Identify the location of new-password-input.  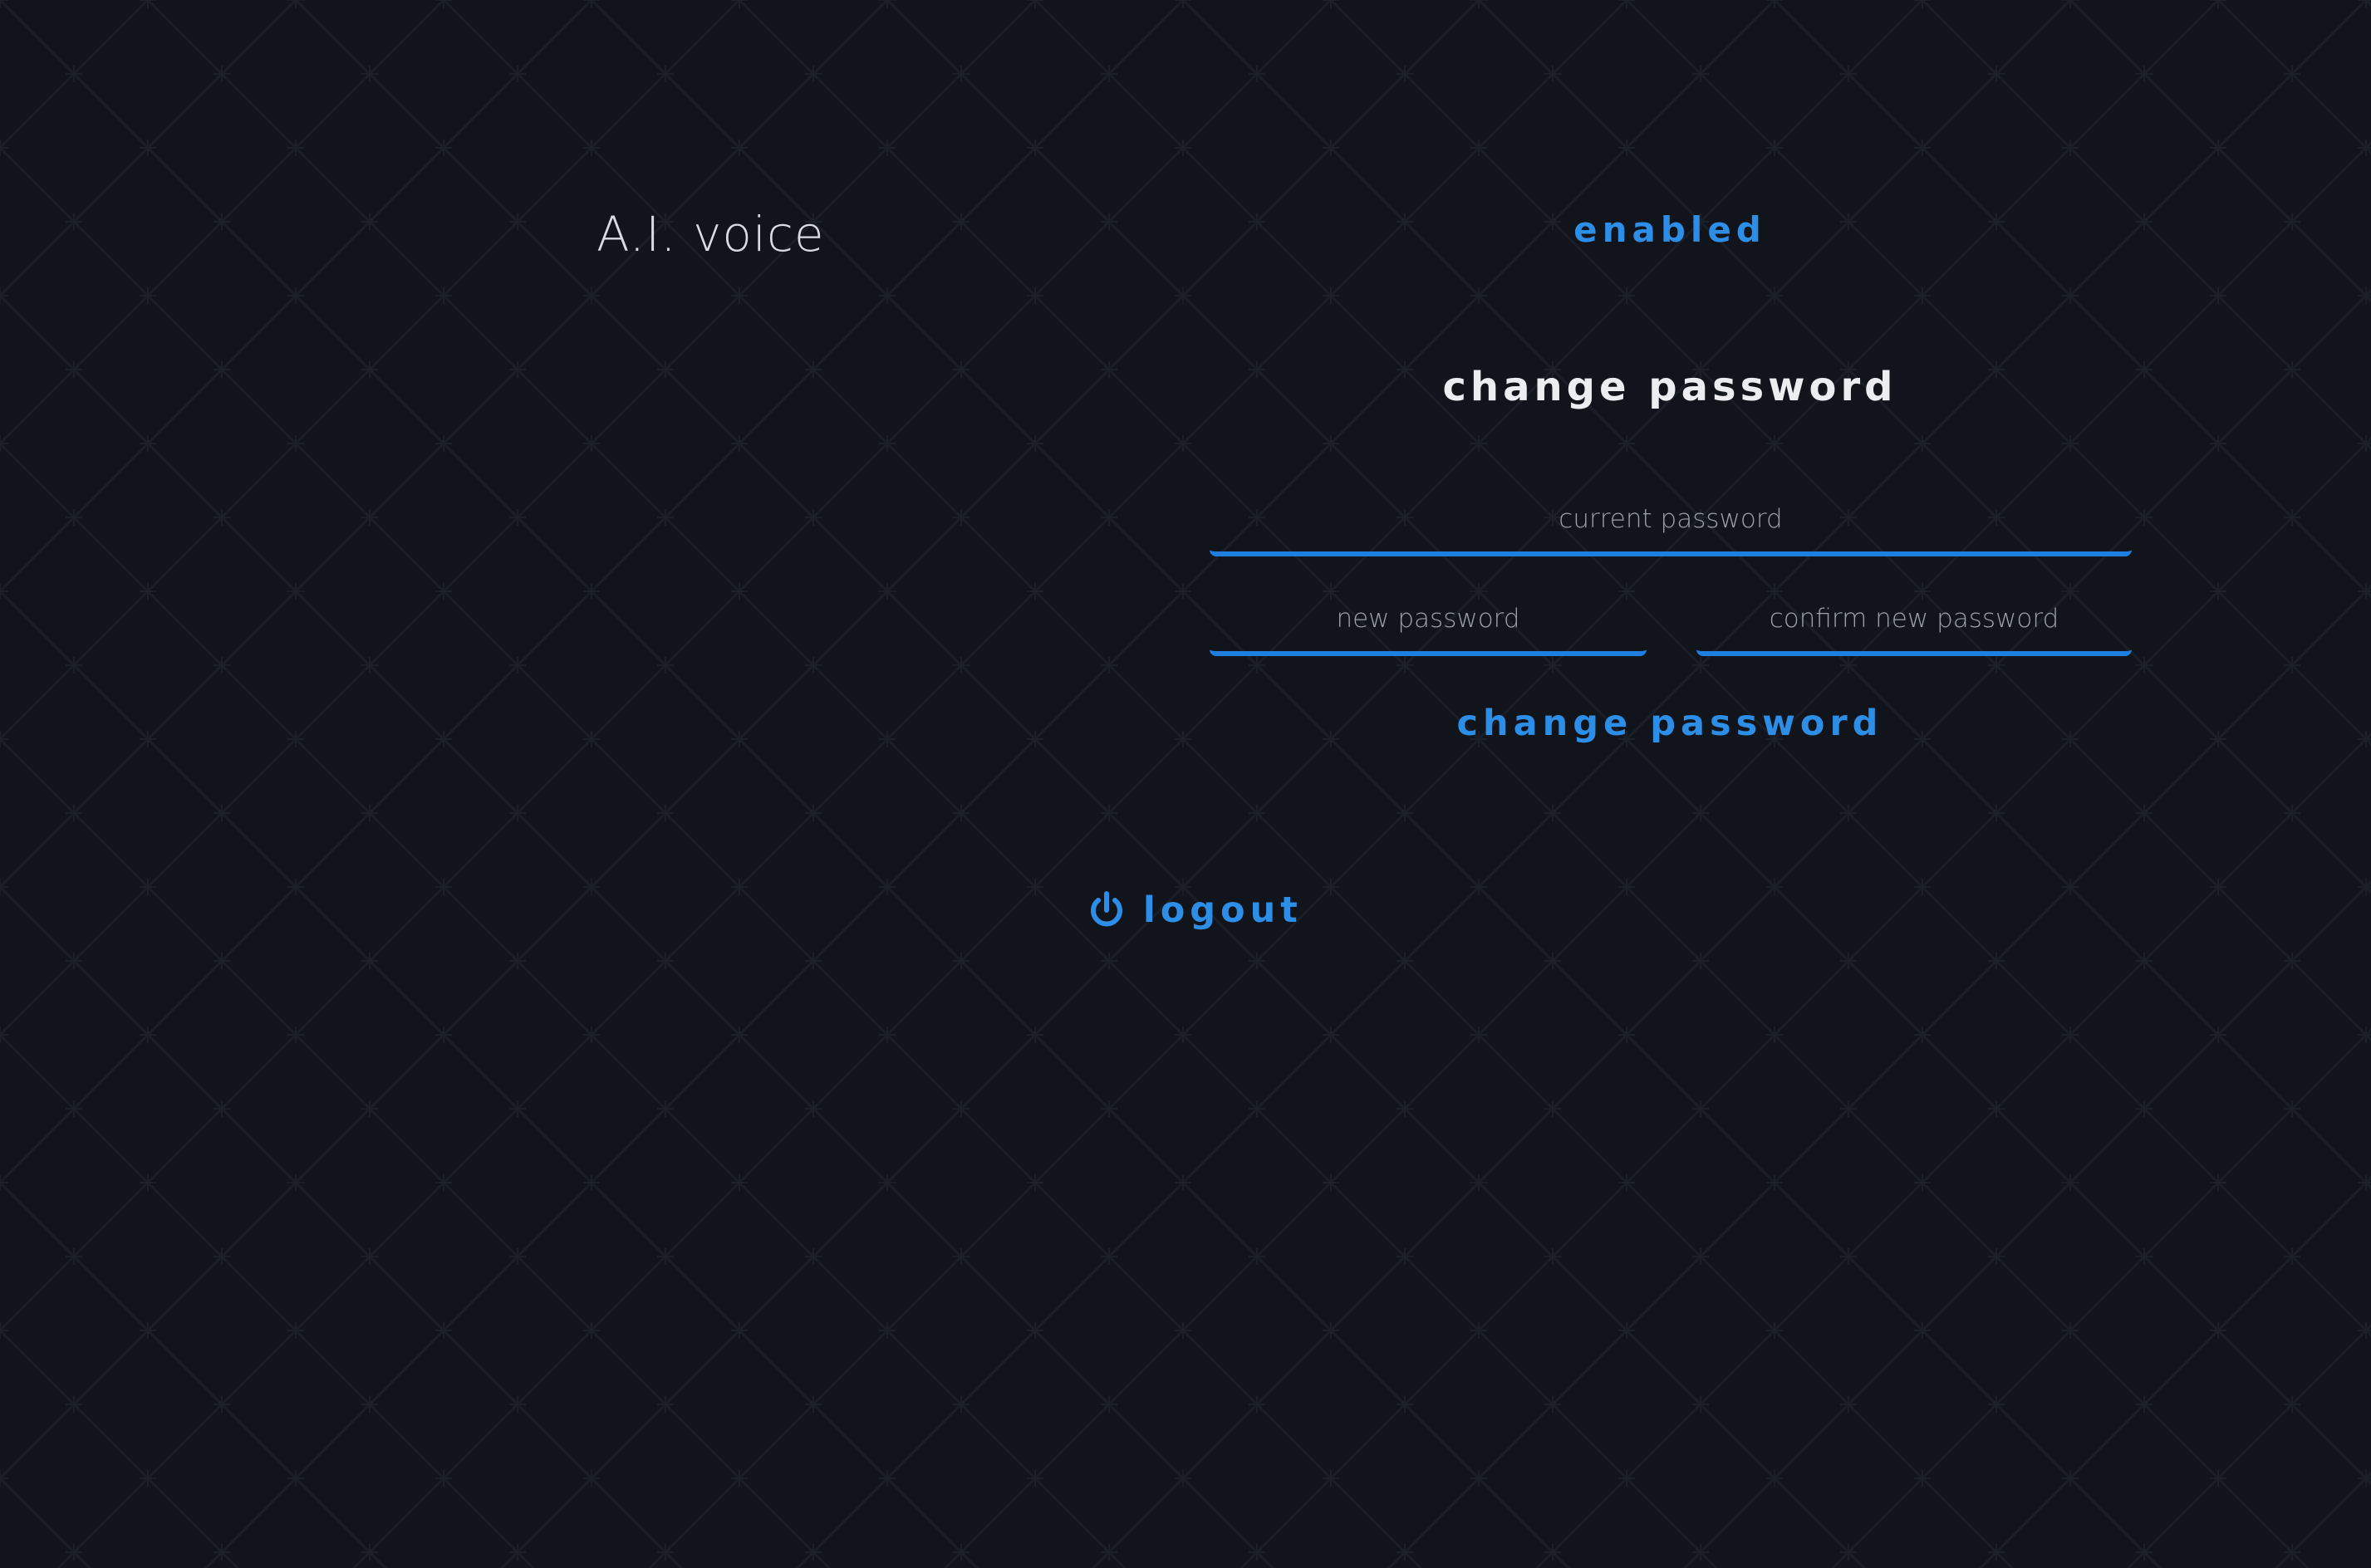
(1428, 618).